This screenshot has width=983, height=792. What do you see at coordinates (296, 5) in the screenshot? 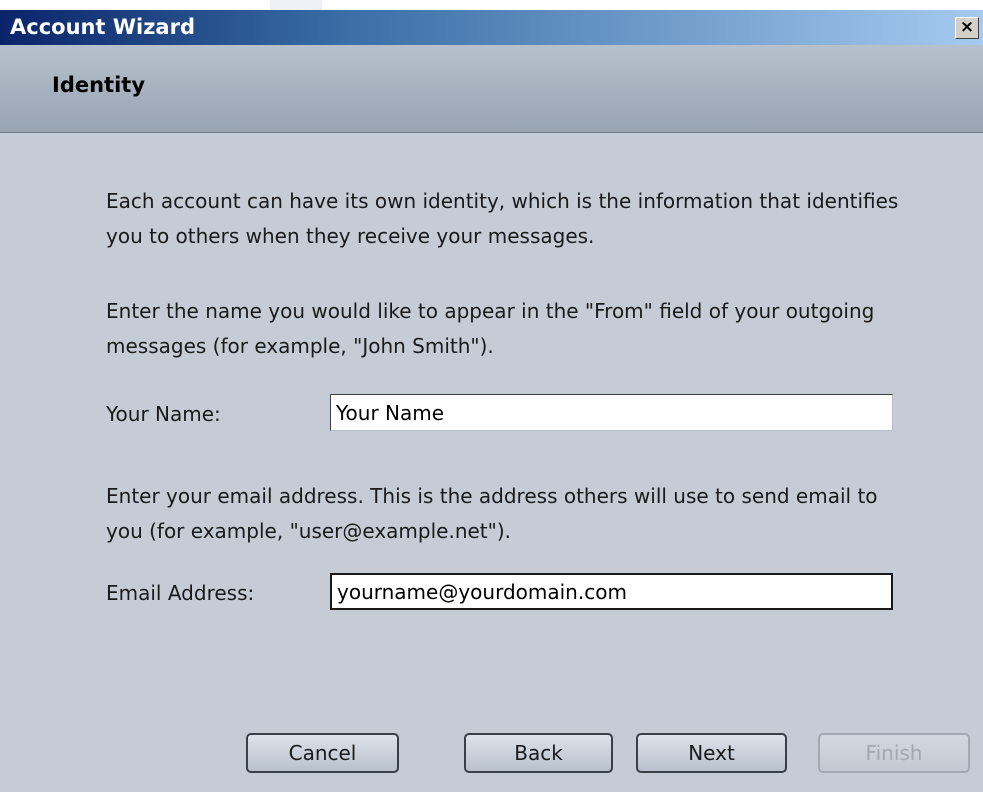
I see `background-tab-fragment` at bounding box center [296, 5].